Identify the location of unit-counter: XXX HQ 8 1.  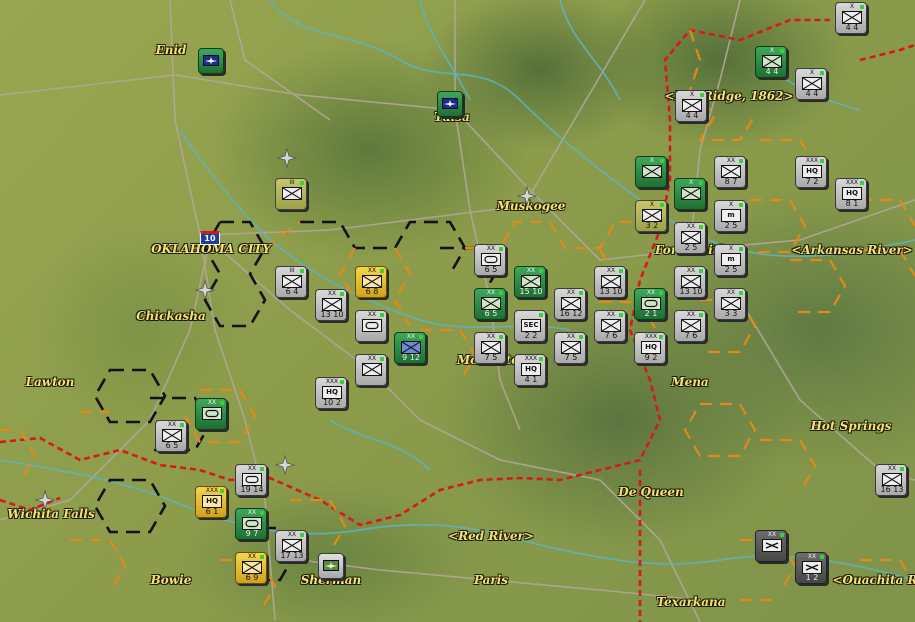
(851, 194).